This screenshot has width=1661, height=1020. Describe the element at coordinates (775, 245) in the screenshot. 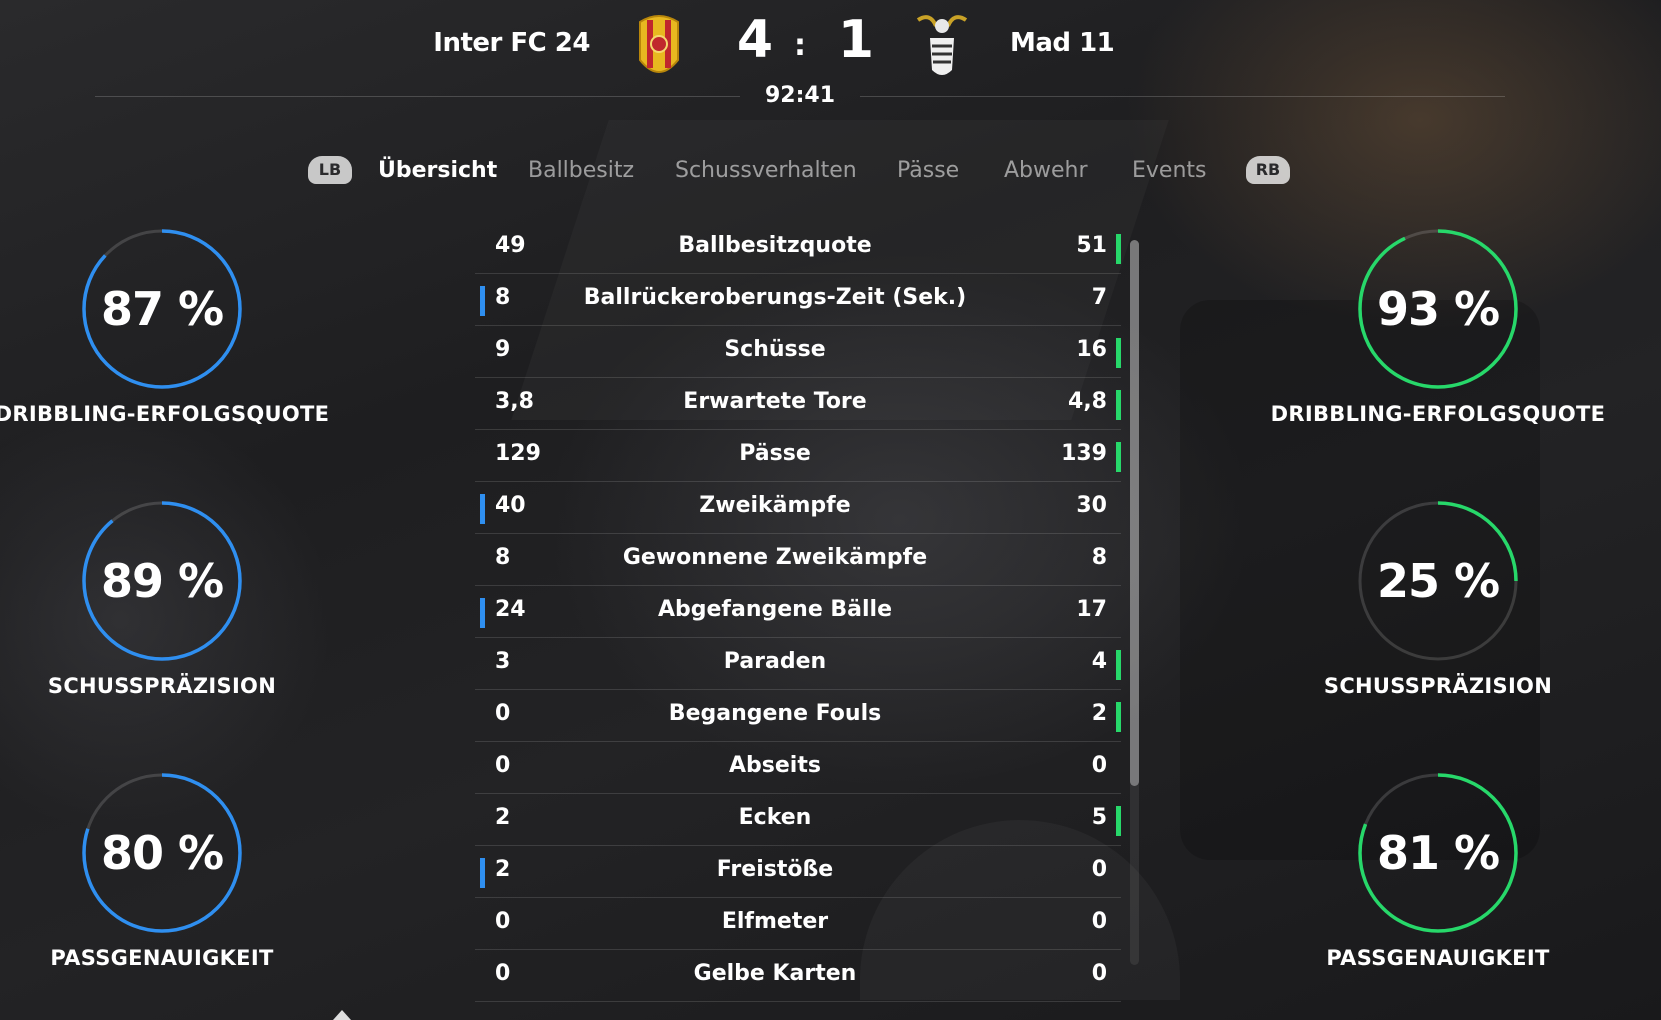

I see `stat-name: Ballbesitzquote` at that location.